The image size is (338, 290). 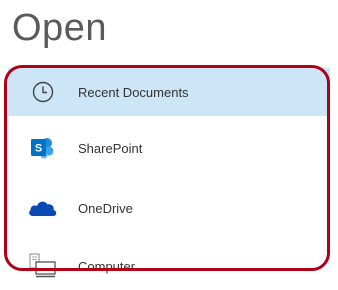 What do you see at coordinates (43, 266) in the screenshot?
I see `computer-icon` at bounding box center [43, 266].